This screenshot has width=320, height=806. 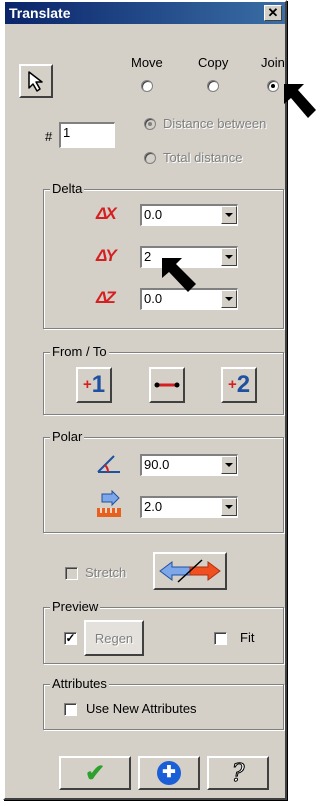 What do you see at coordinates (106, 572) in the screenshot?
I see `stretch-label: Stretch` at bounding box center [106, 572].